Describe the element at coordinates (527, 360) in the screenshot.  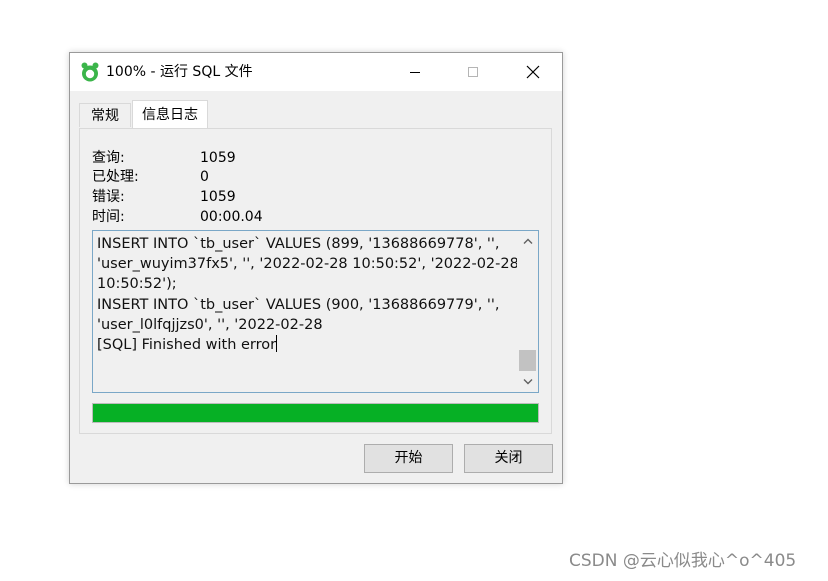
I see `scroll-thumb` at that location.